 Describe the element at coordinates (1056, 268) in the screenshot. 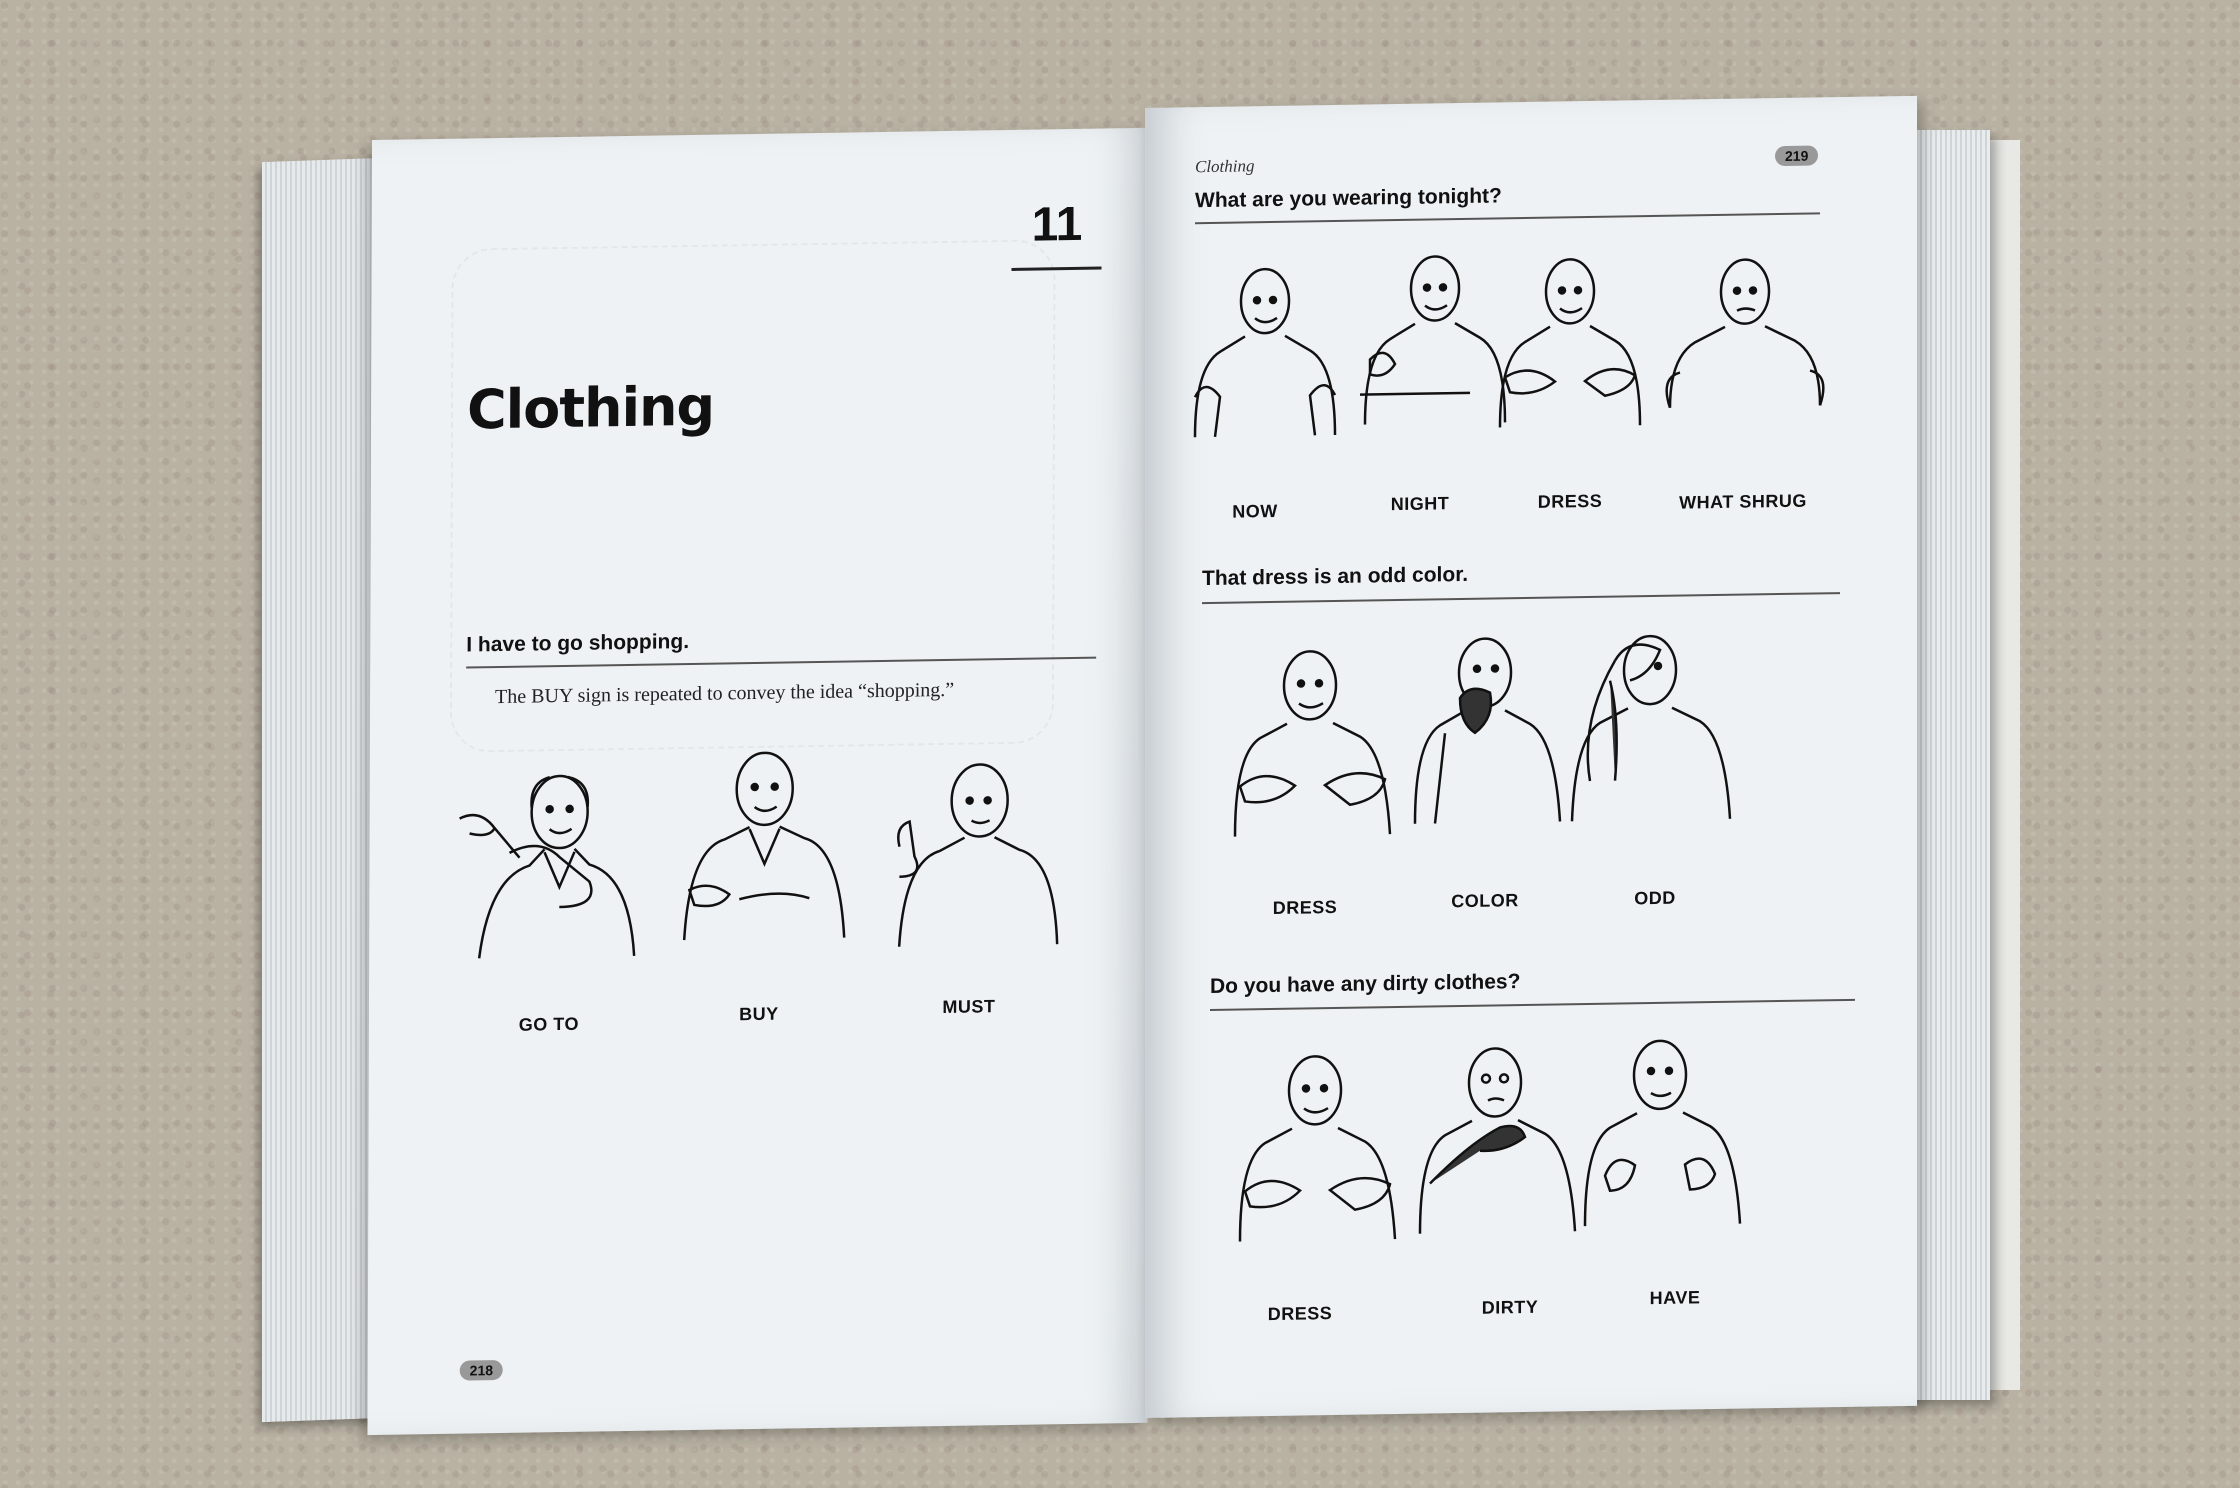

I see `chapter-rule` at that location.